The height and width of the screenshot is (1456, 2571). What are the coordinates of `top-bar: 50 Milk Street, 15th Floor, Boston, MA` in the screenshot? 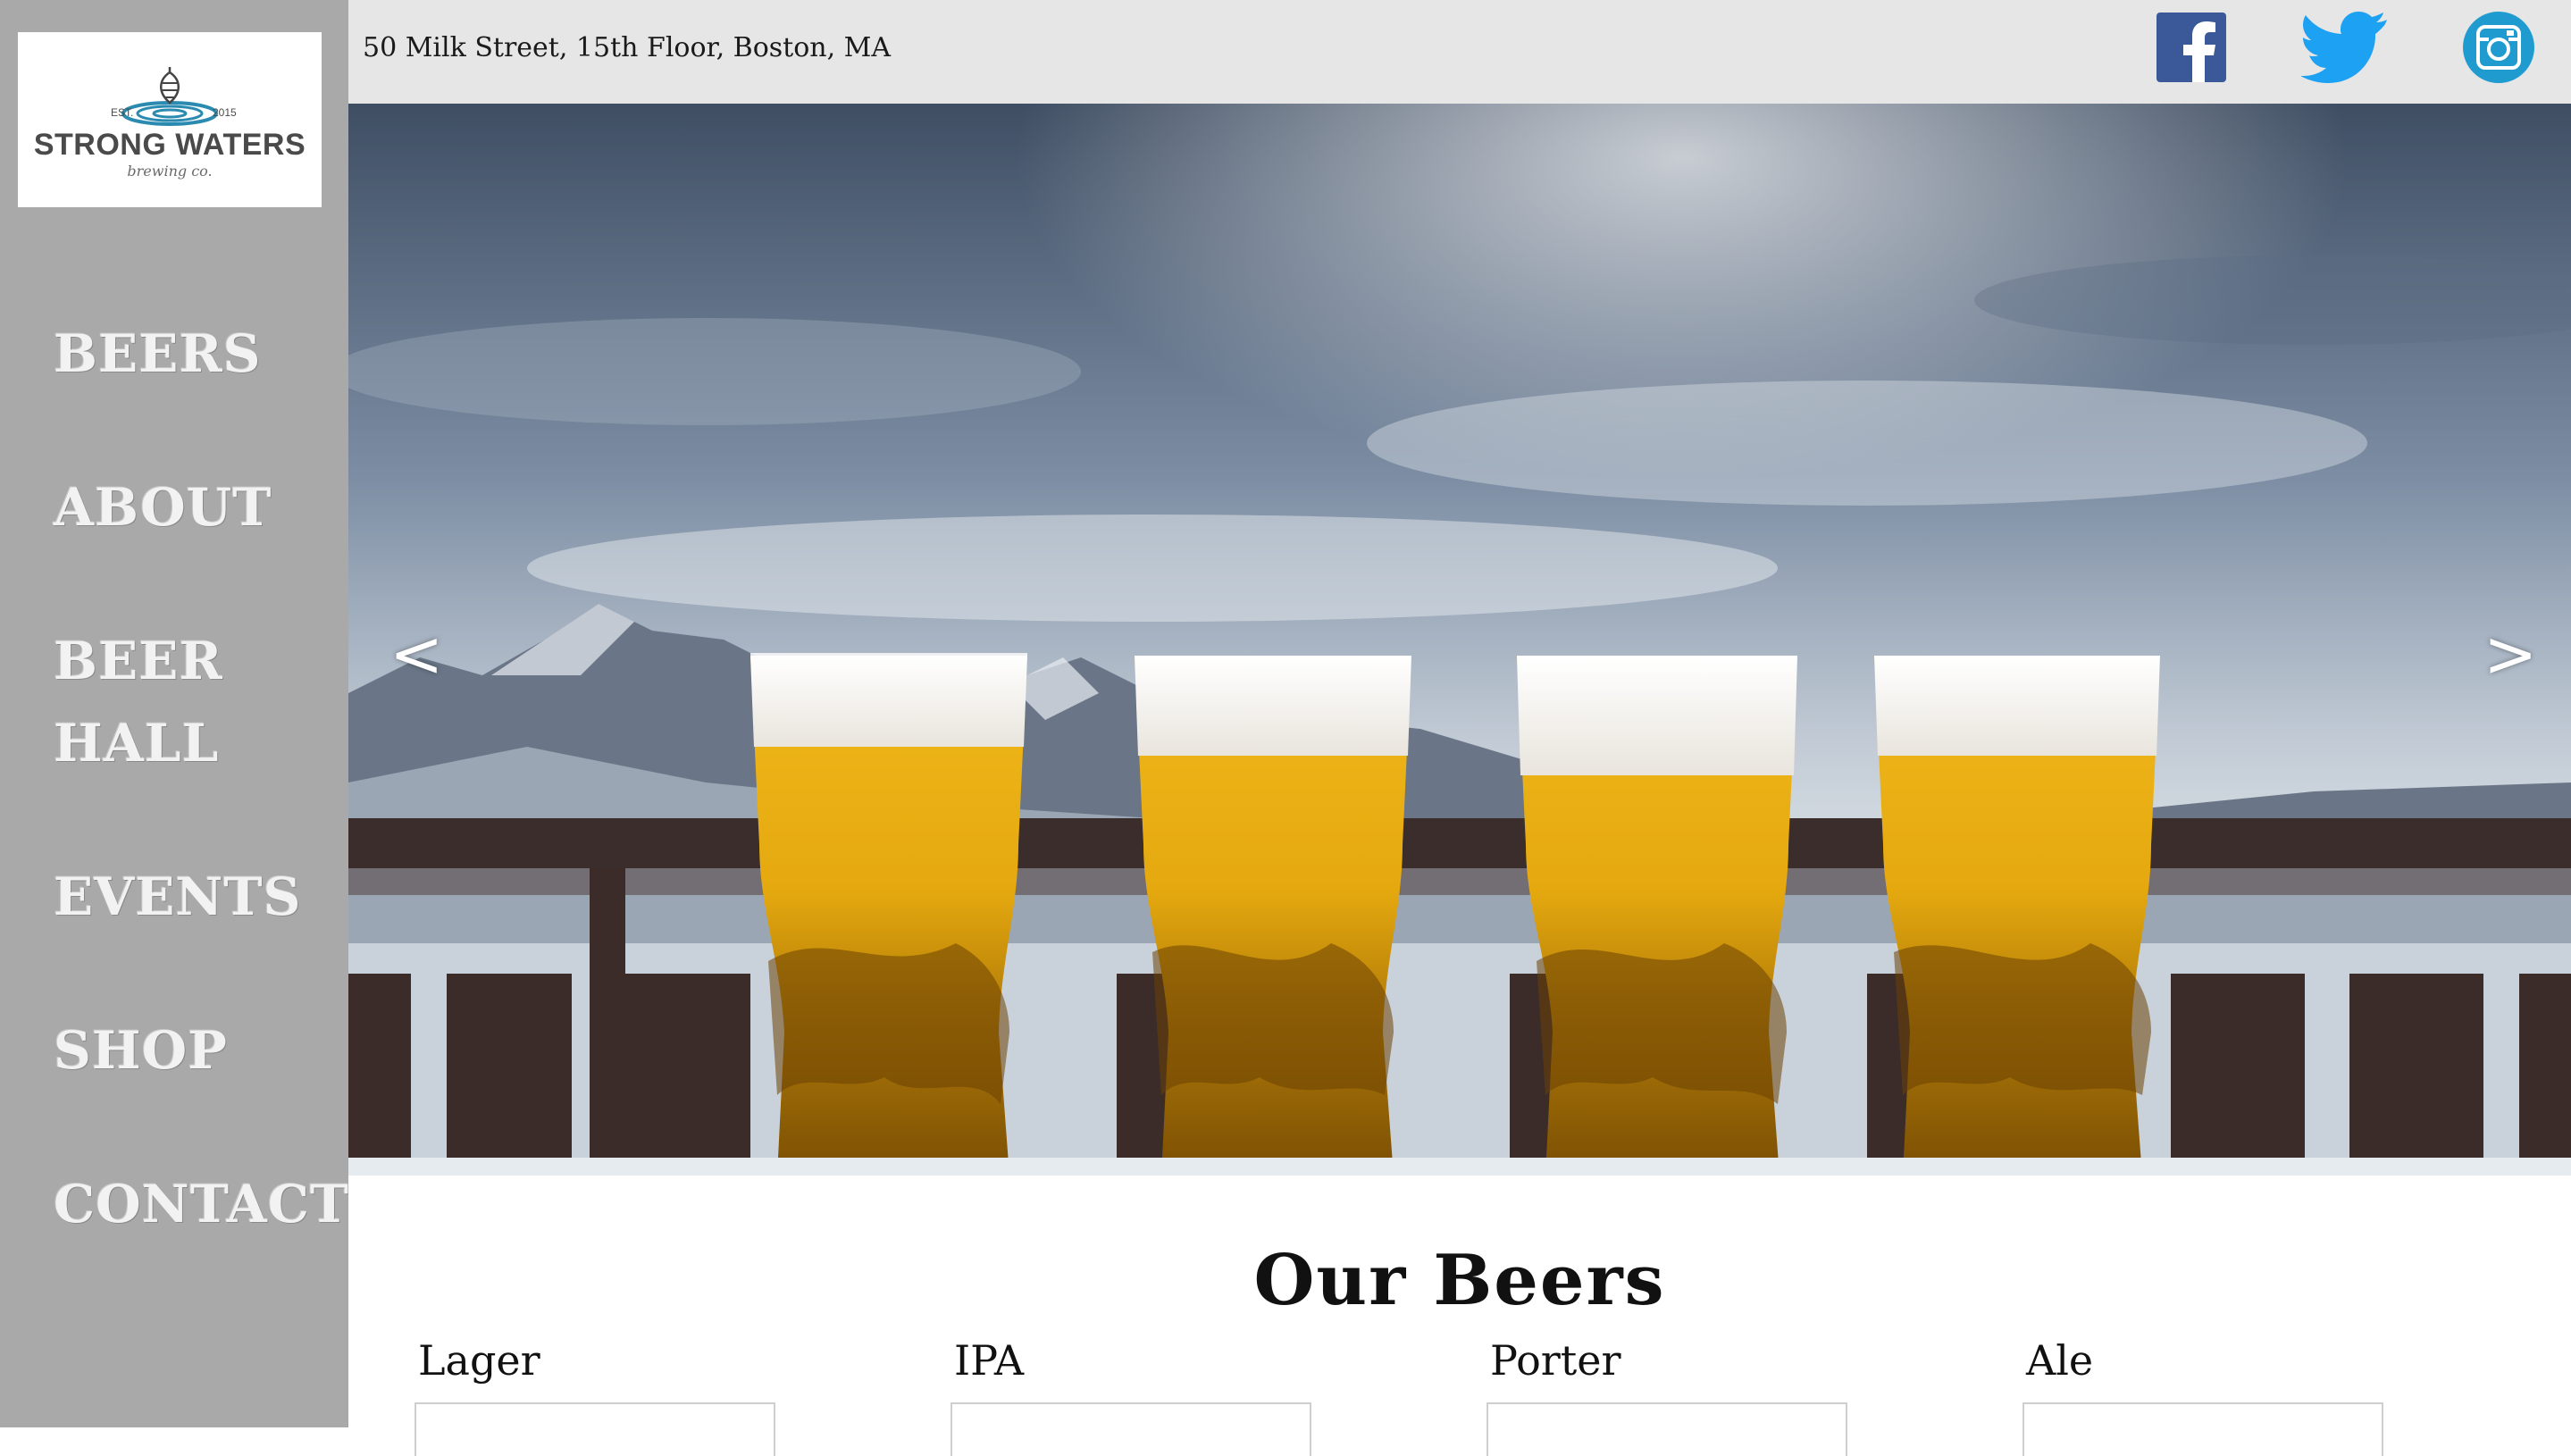 It's located at (1459, 52).